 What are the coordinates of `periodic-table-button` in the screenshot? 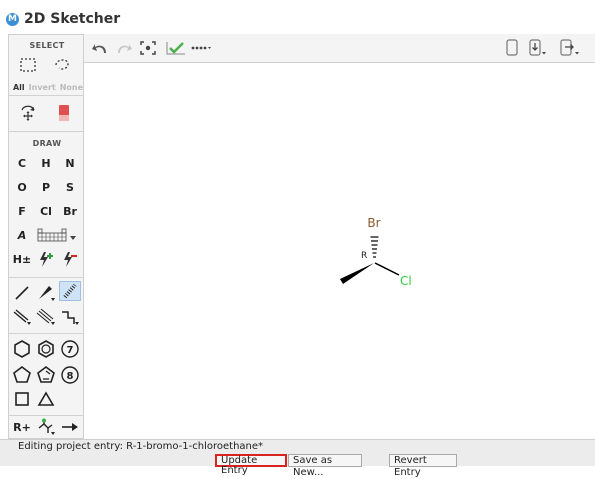 It's located at (58, 235).